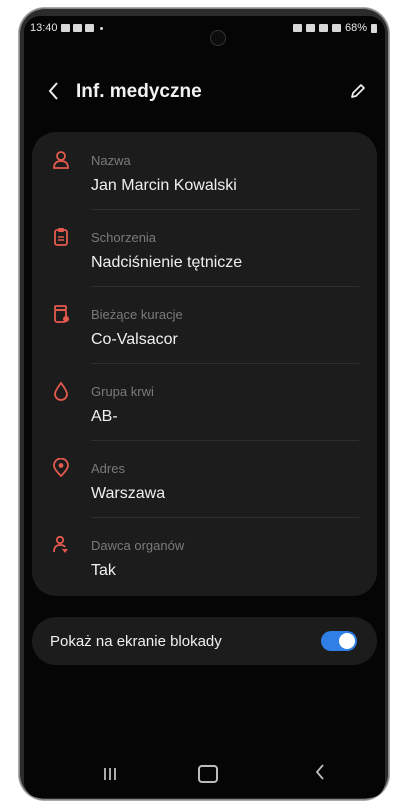  I want to click on field-address: Adres Warszawa, so click(204, 478).